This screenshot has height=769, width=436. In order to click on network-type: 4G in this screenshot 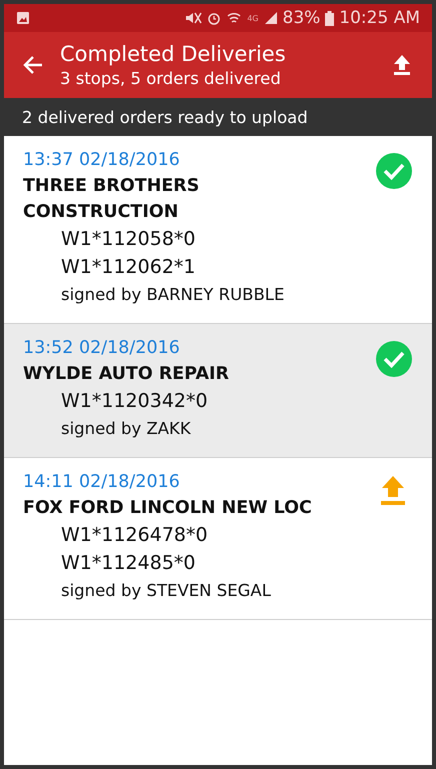, I will do `click(252, 18)`.